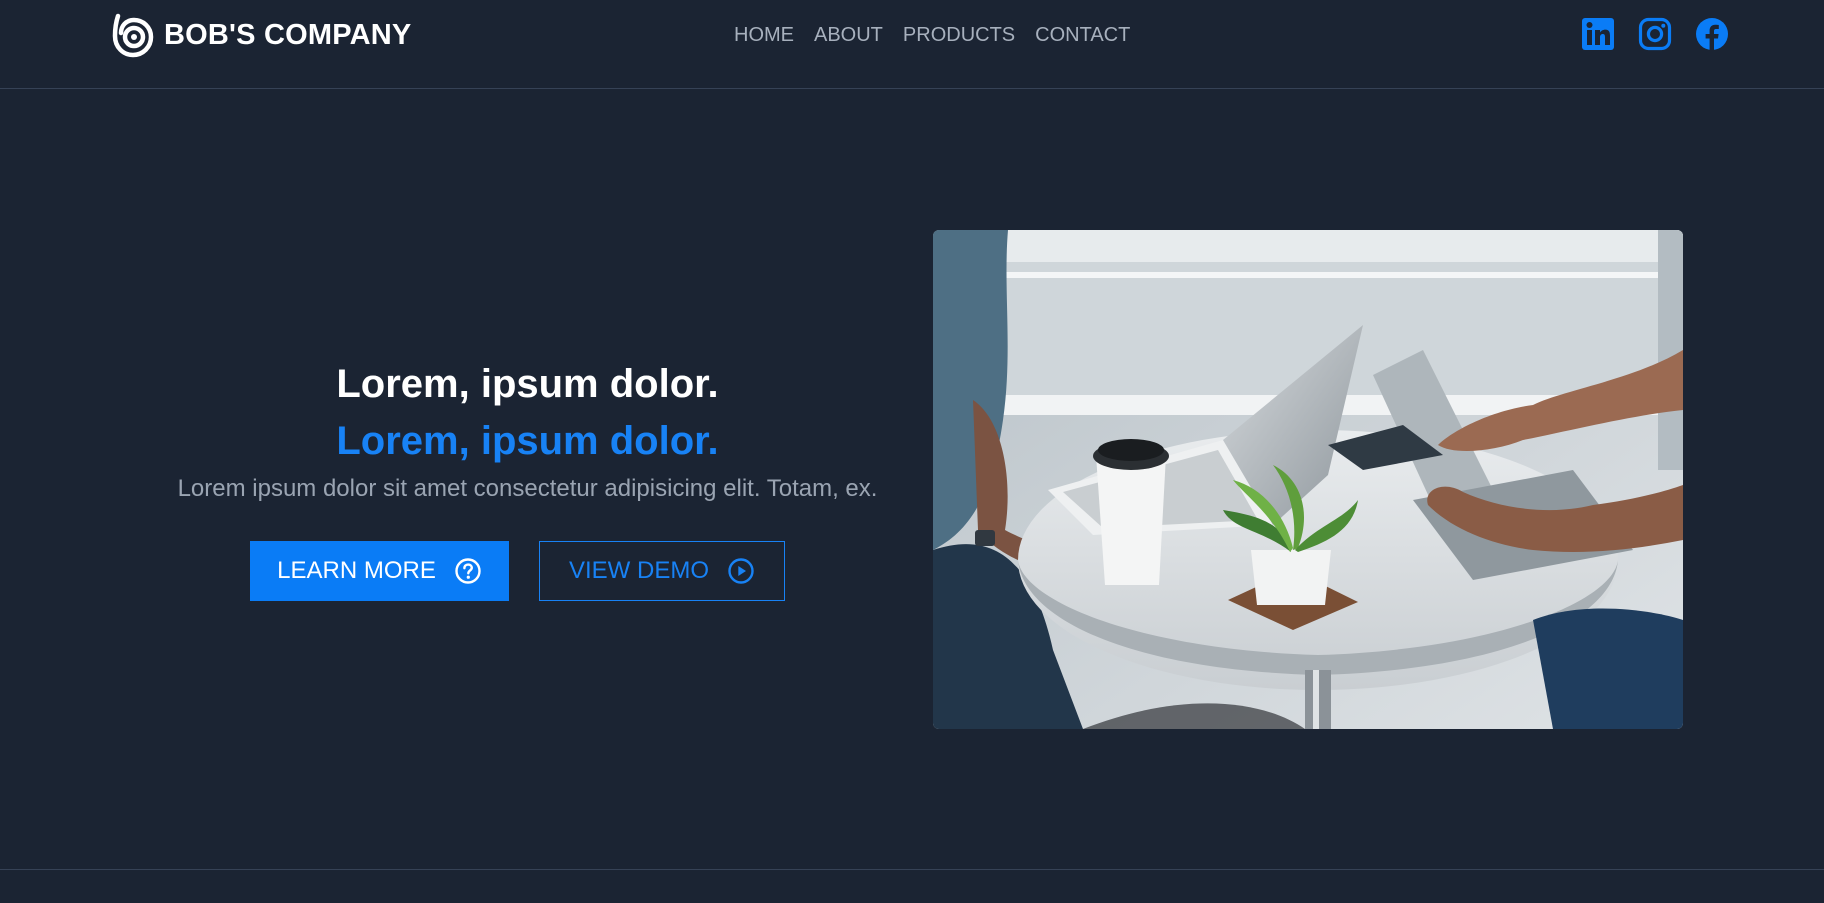  I want to click on brand: BOB'S COMPANY, so click(261, 35).